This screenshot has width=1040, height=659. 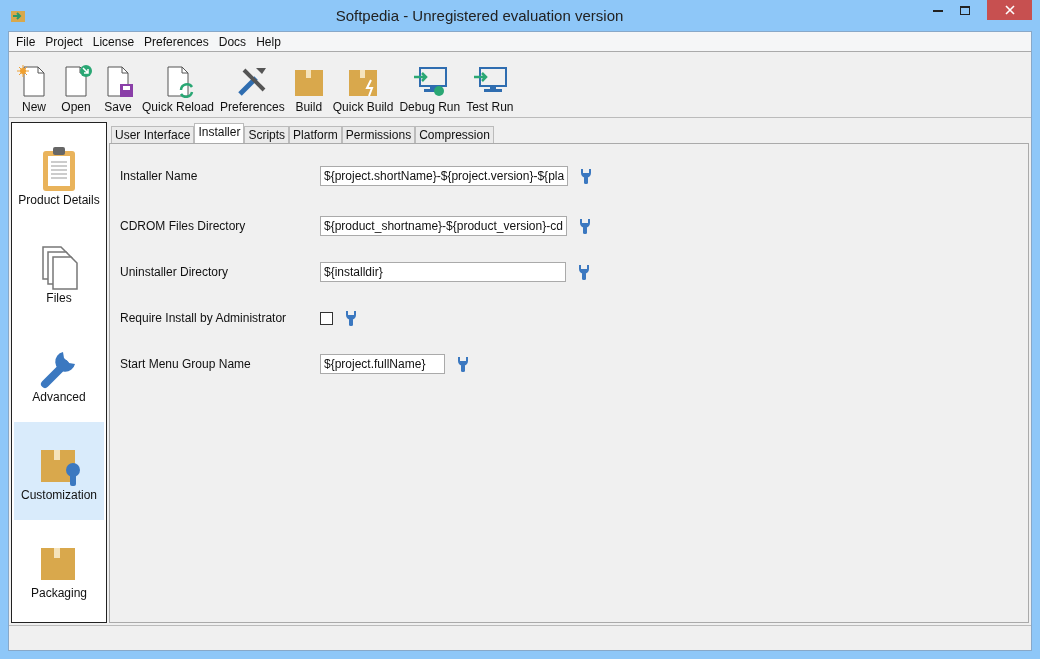 What do you see at coordinates (28, 41) in the screenshot?
I see `menu-item: File` at bounding box center [28, 41].